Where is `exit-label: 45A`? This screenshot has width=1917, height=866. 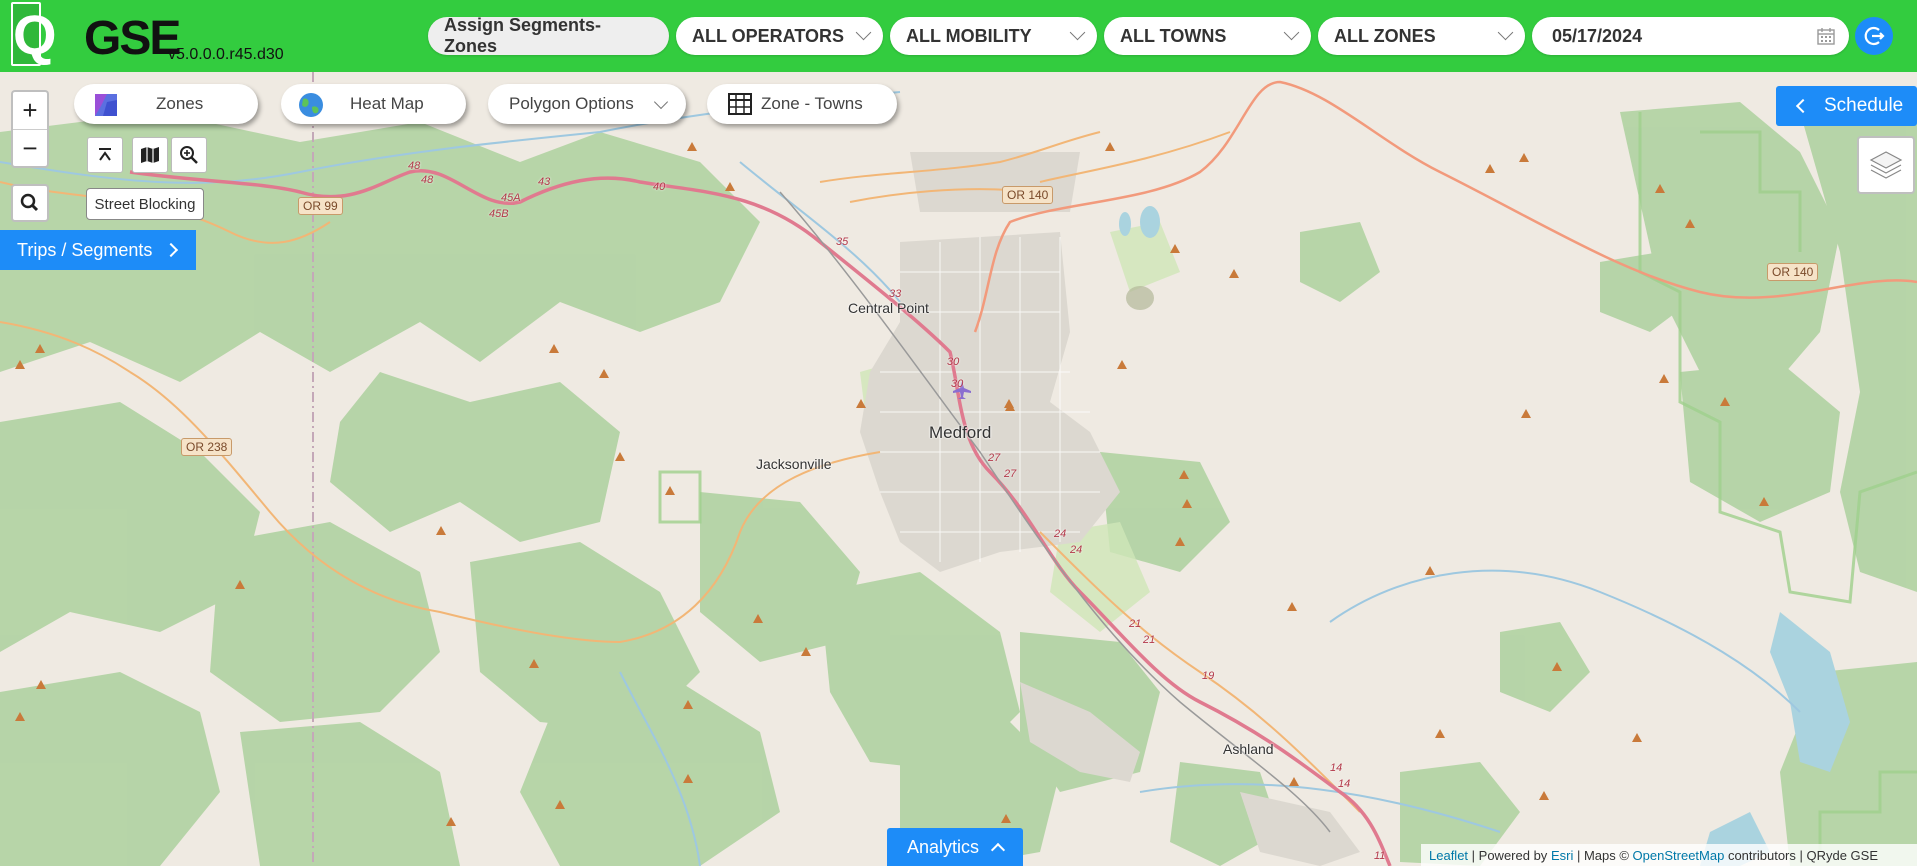
exit-label: 45A is located at coordinates (511, 198).